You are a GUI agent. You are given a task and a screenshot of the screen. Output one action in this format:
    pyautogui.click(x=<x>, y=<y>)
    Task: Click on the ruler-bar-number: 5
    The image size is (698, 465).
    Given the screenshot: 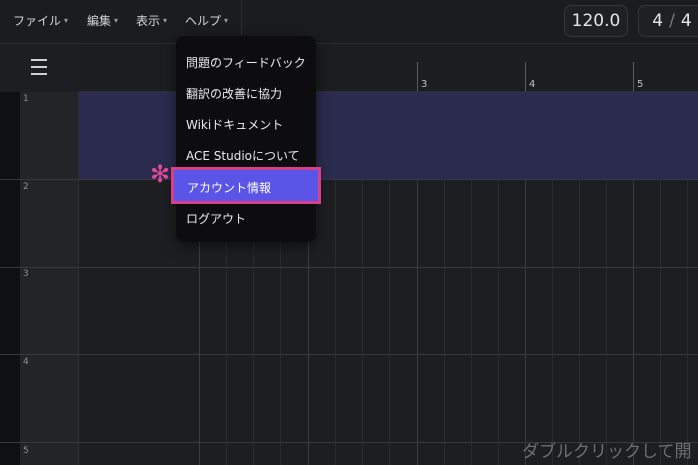 What is the action you would take?
    pyautogui.click(x=640, y=84)
    